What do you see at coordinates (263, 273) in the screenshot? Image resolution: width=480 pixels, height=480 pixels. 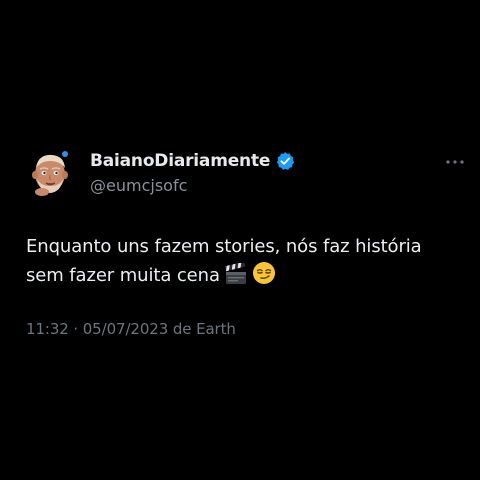 I see `smirking-face-icon` at bounding box center [263, 273].